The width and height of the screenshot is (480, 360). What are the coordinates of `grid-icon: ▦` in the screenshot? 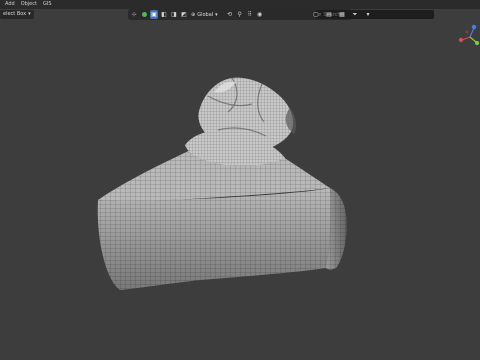 It's located at (342, 14).